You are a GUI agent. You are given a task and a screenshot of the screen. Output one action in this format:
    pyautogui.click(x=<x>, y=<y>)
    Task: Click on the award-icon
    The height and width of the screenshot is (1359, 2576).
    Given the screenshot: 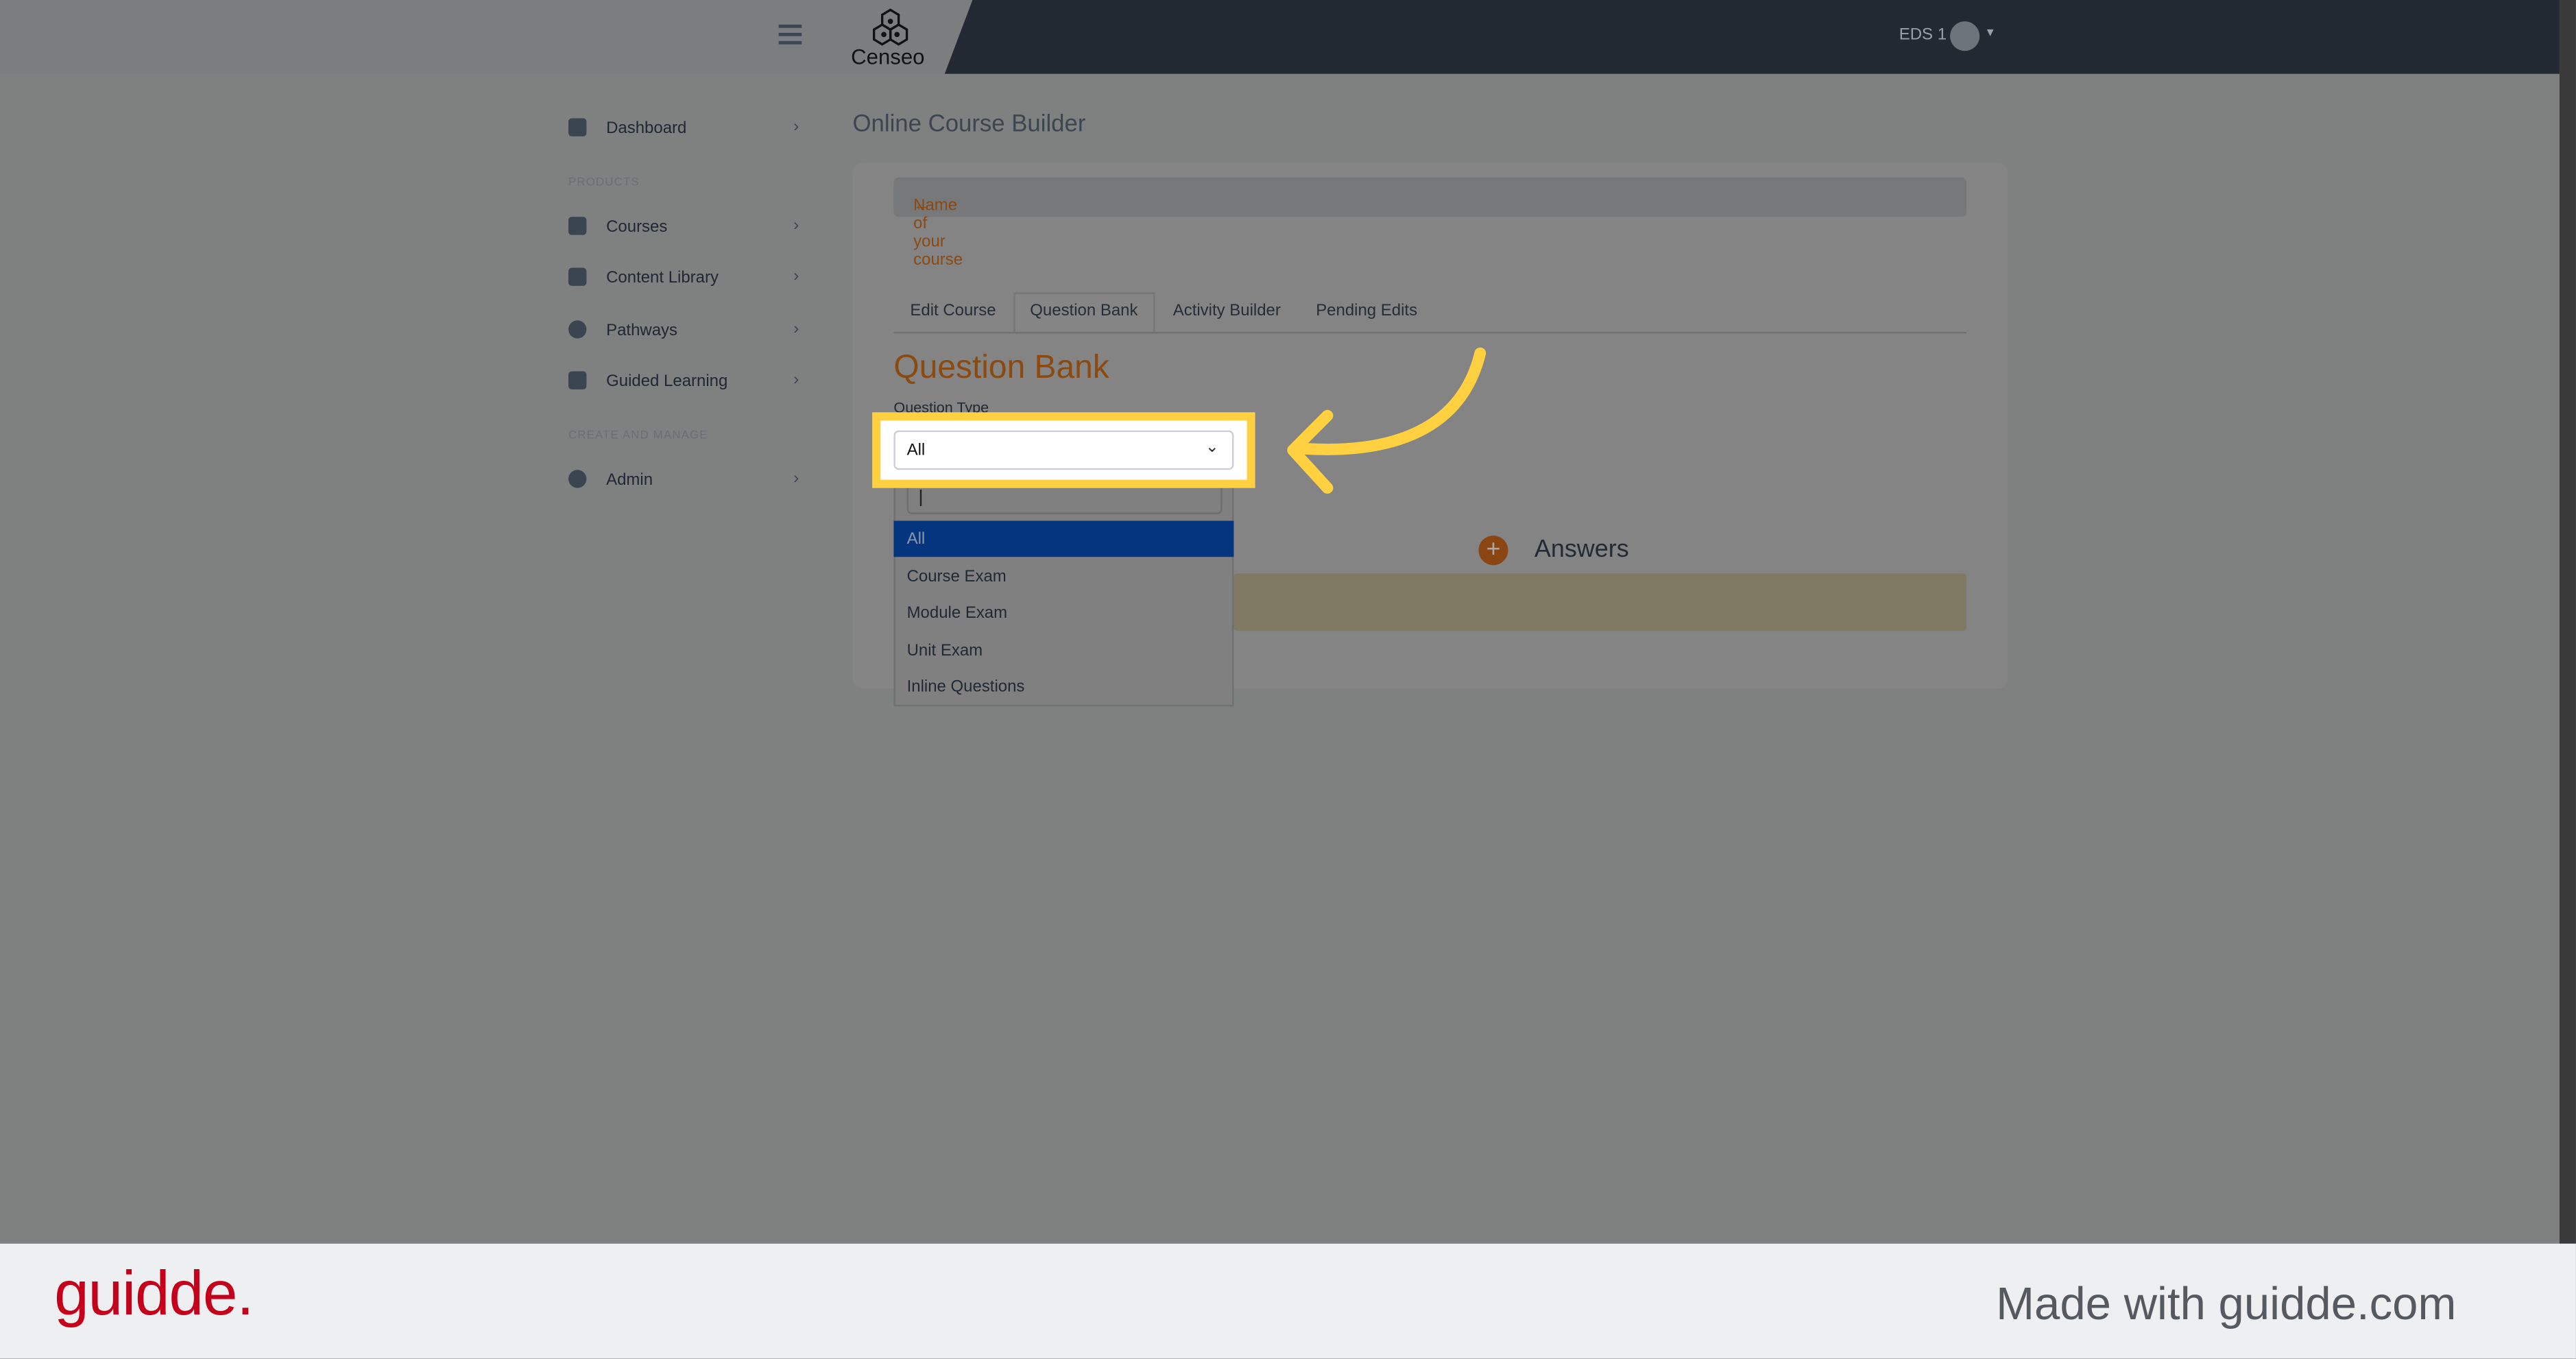 What is the action you would take?
    pyautogui.click(x=578, y=329)
    